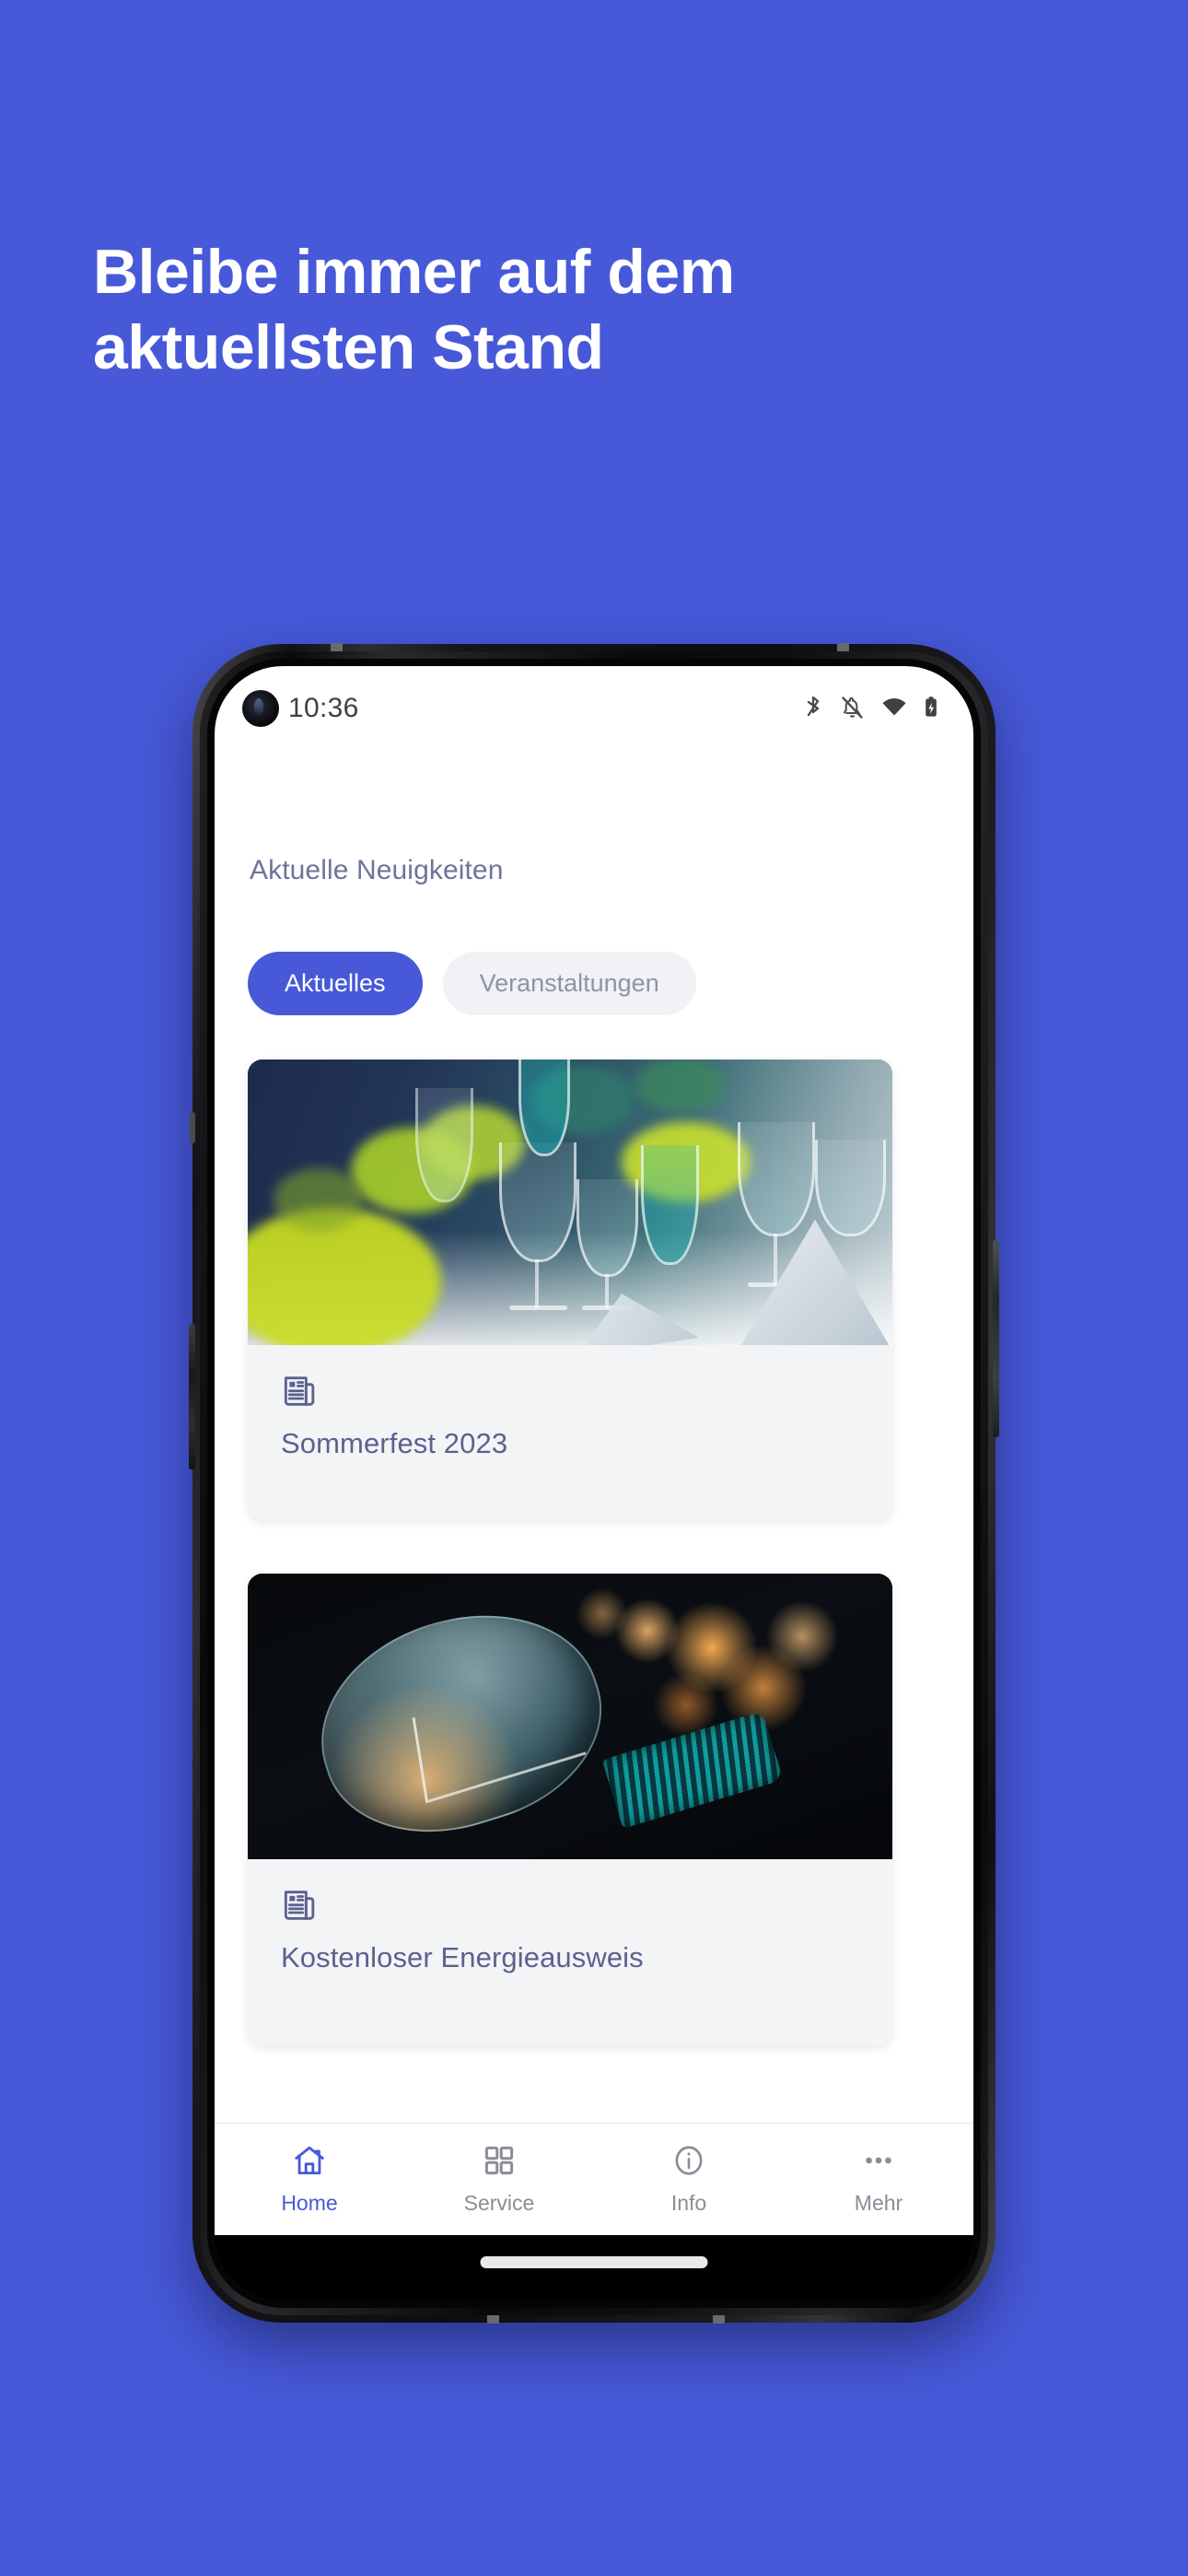 The height and width of the screenshot is (2576, 1188). Describe the element at coordinates (688, 2203) in the screenshot. I see `nav-label: Info` at that location.